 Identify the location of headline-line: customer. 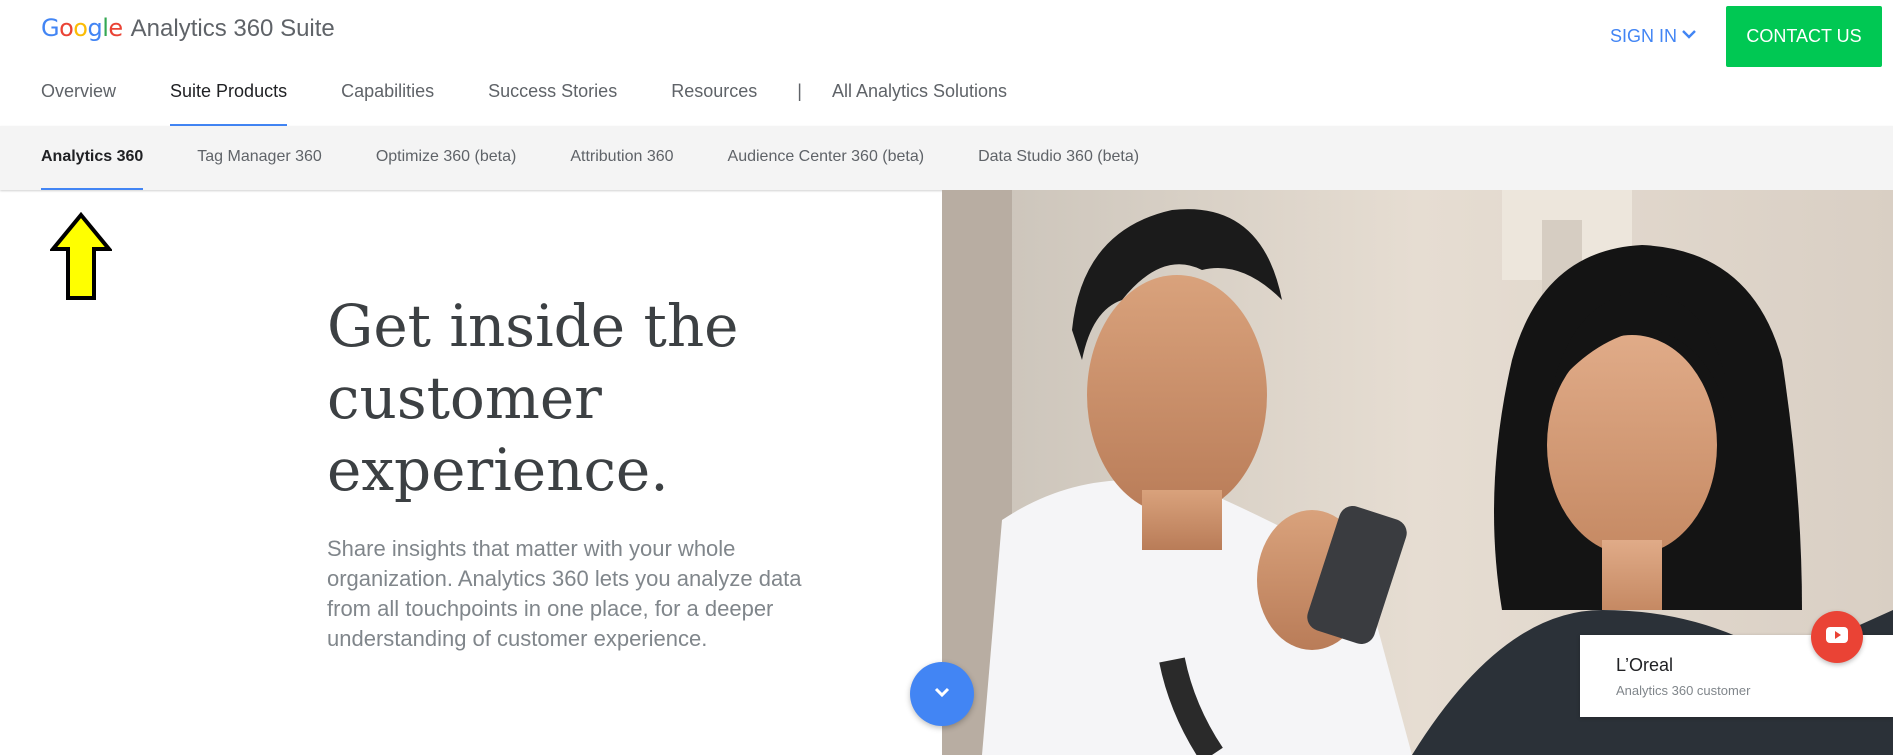
(464, 398).